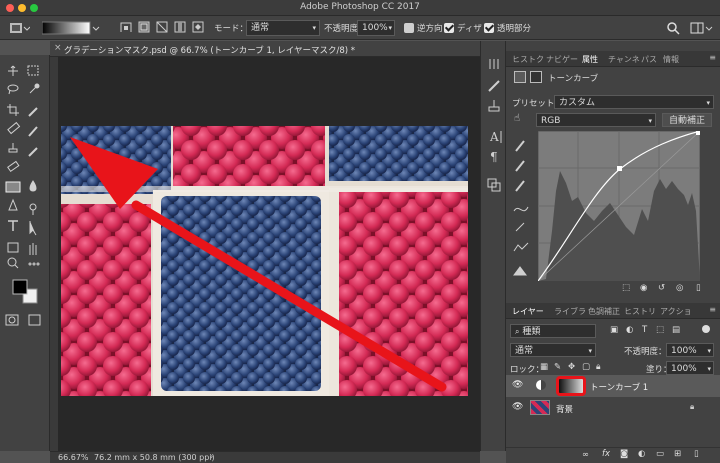  I want to click on layer-opacity-input: 100% ▾, so click(690, 350).